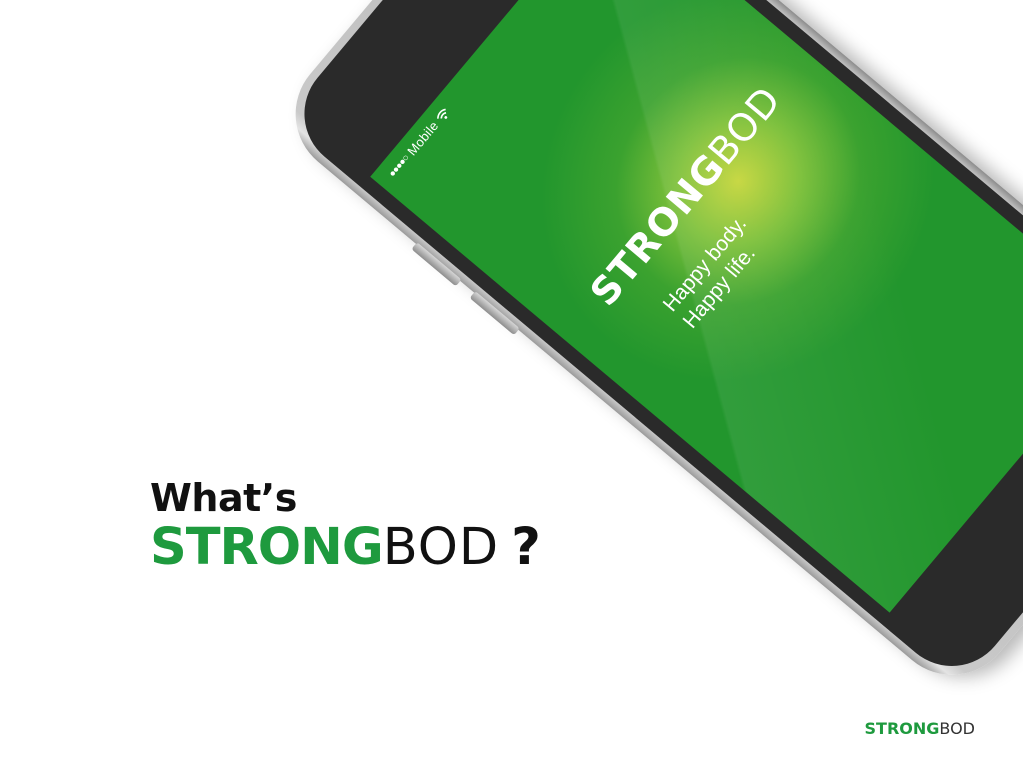 The height and width of the screenshot is (766, 1023). I want to click on headline-whats: What’s, so click(223, 498).